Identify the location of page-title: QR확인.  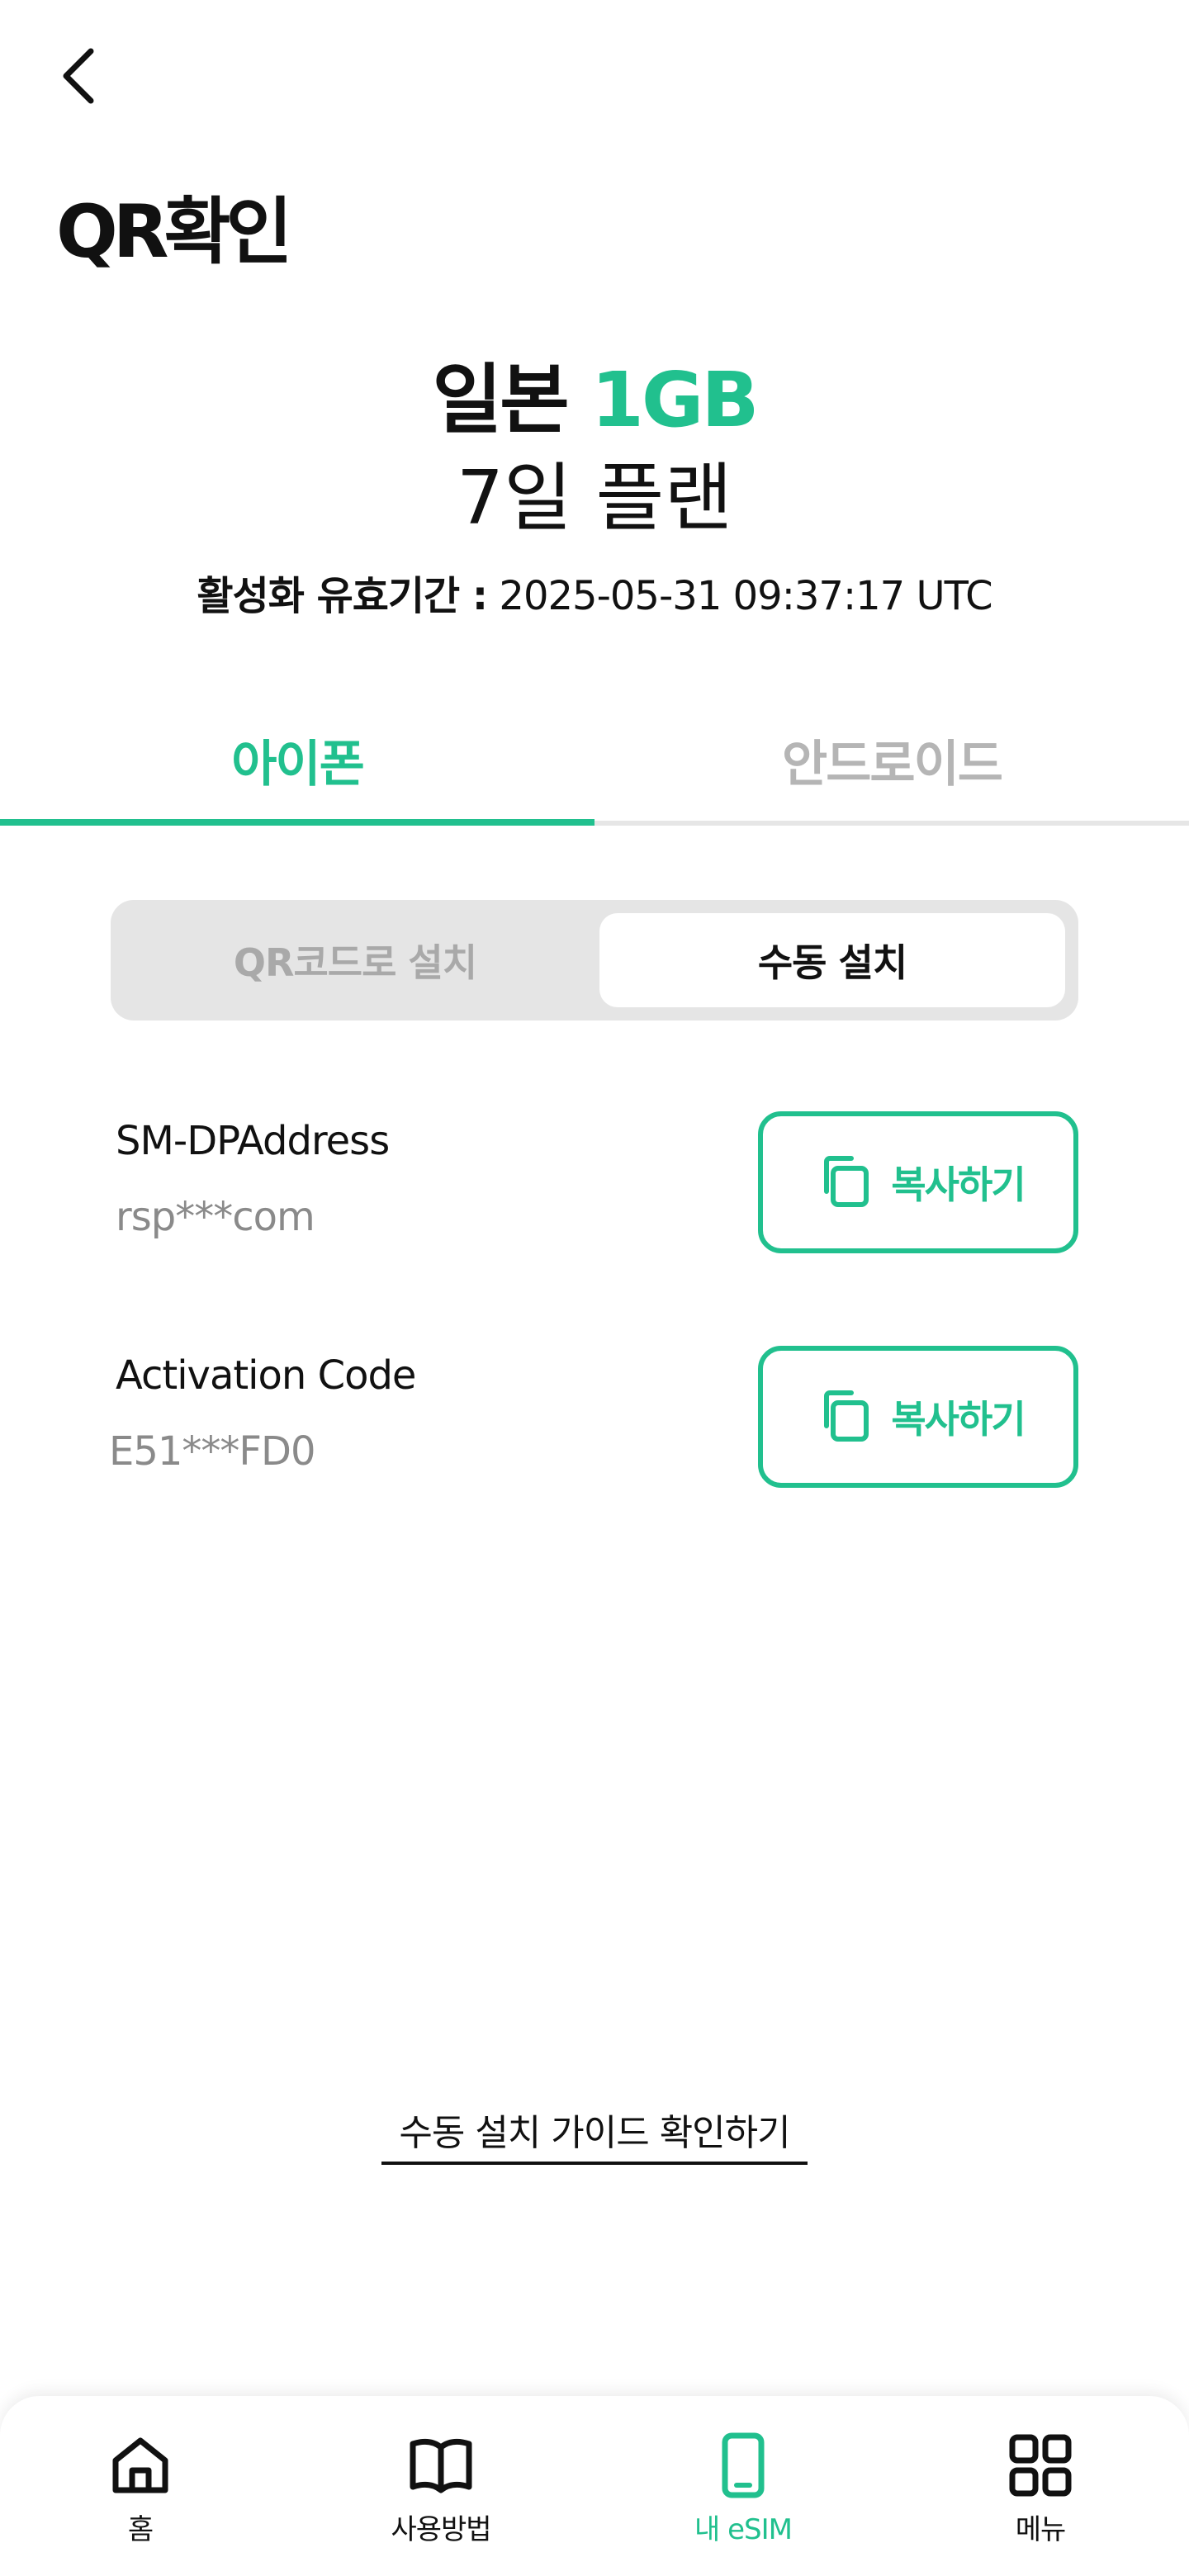
(174, 231).